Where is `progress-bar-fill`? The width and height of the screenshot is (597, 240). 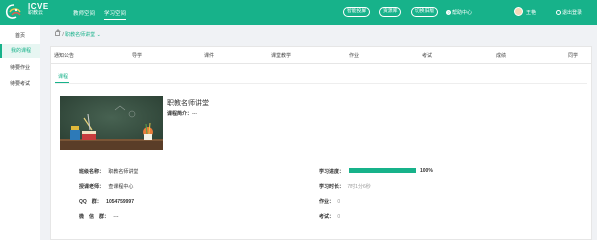 progress-bar-fill is located at coordinates (382, 170).